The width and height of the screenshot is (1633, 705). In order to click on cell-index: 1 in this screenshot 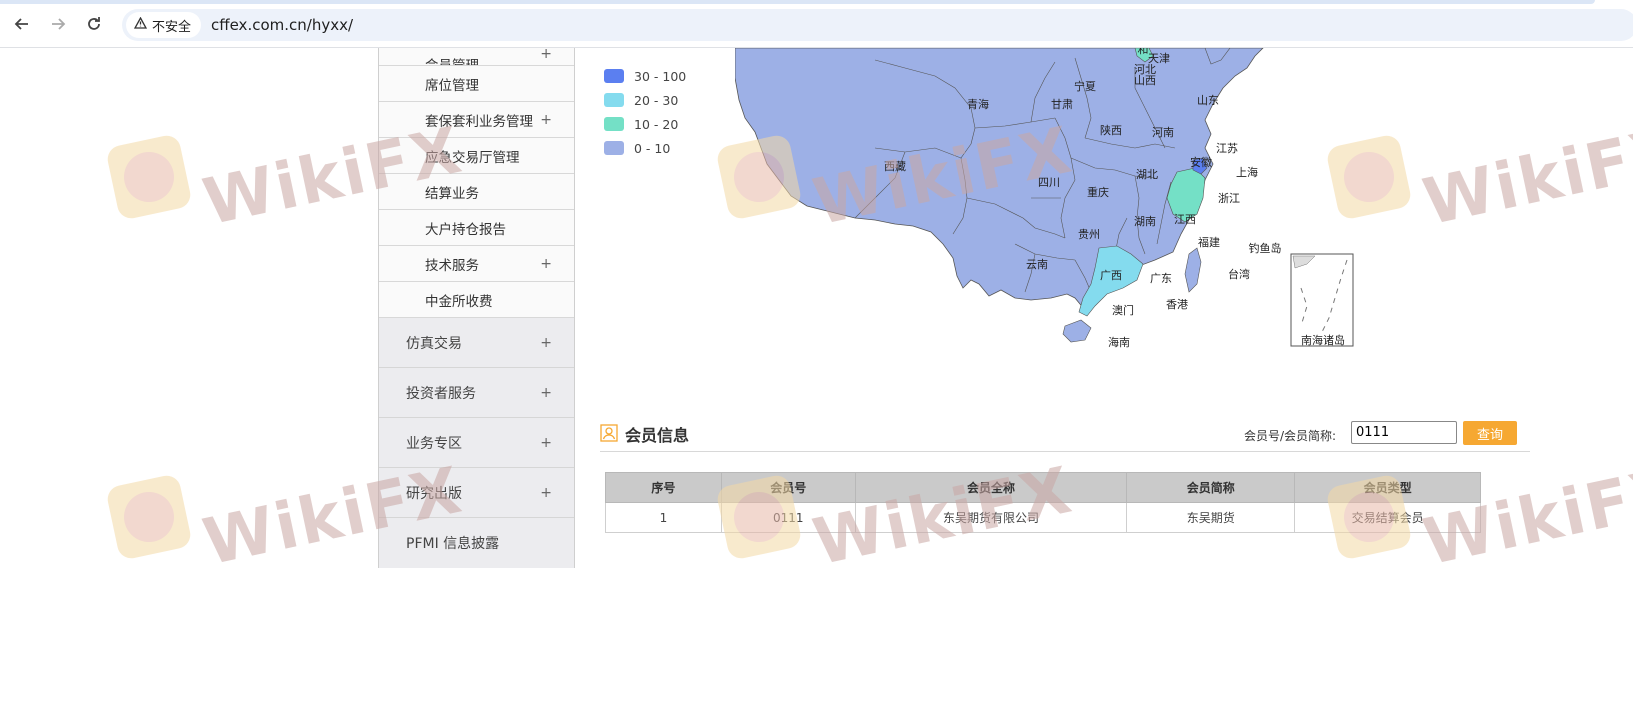, I will do `click(663, 517)`.